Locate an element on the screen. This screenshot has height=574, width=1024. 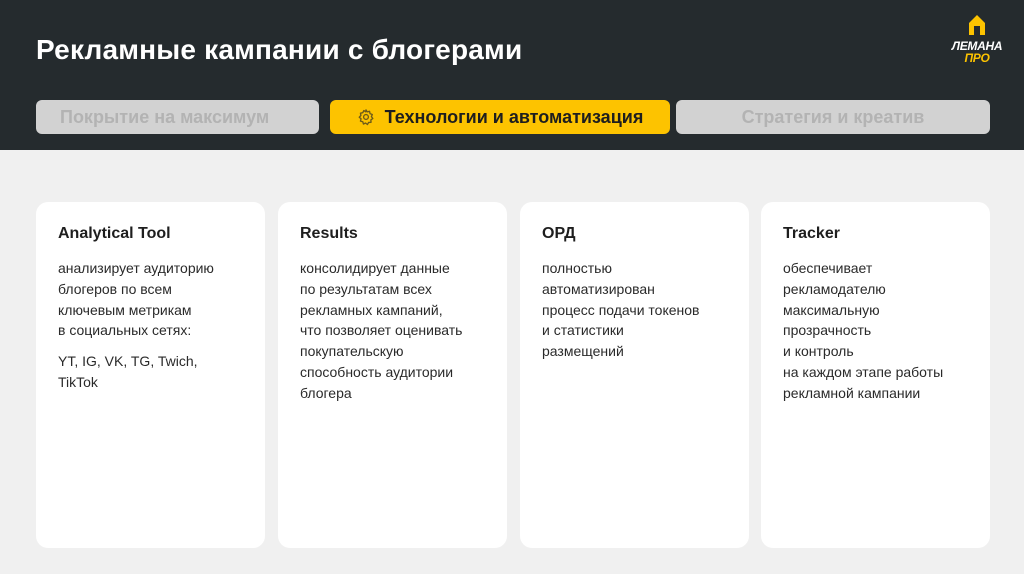
page-title: Рекламные кампании с блогерами is located at coordinates (279, 49).